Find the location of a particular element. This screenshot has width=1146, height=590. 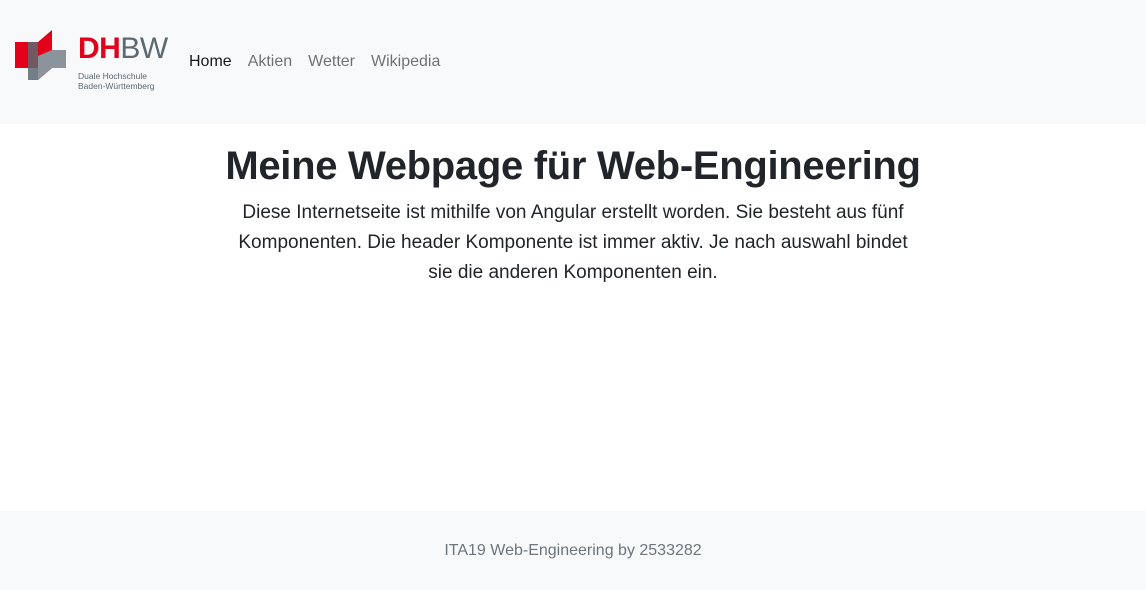

nav-link-home: Home is located at coordinates (210, 62).